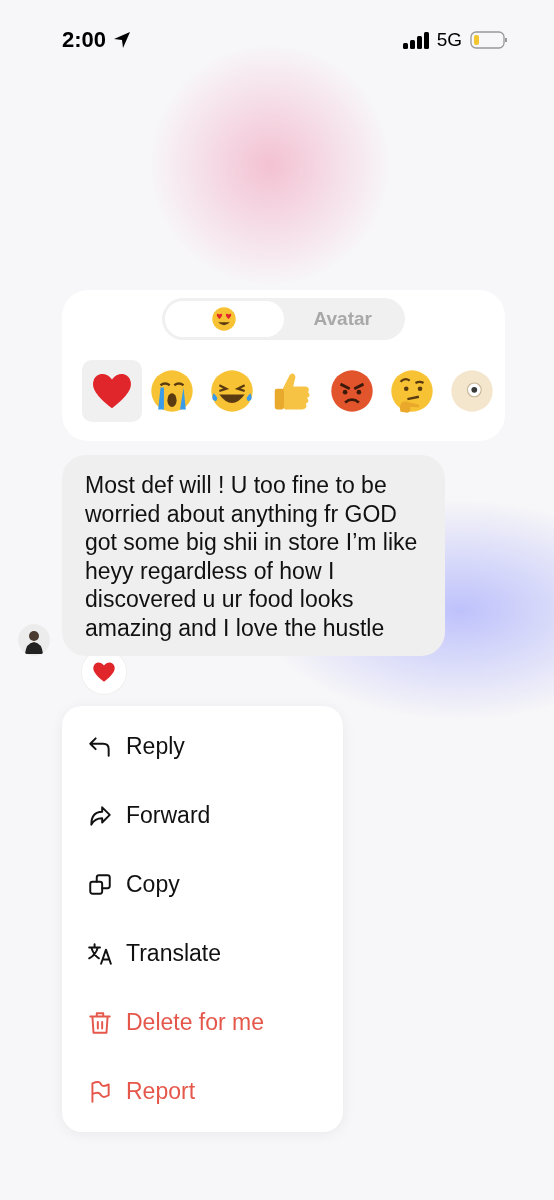 The width and height of the screenshot is (554, 1200). What do you see at coordinates (202, 953) in the screenshot?
I see `menu-item: Translate` at bounding box center [202, 953].